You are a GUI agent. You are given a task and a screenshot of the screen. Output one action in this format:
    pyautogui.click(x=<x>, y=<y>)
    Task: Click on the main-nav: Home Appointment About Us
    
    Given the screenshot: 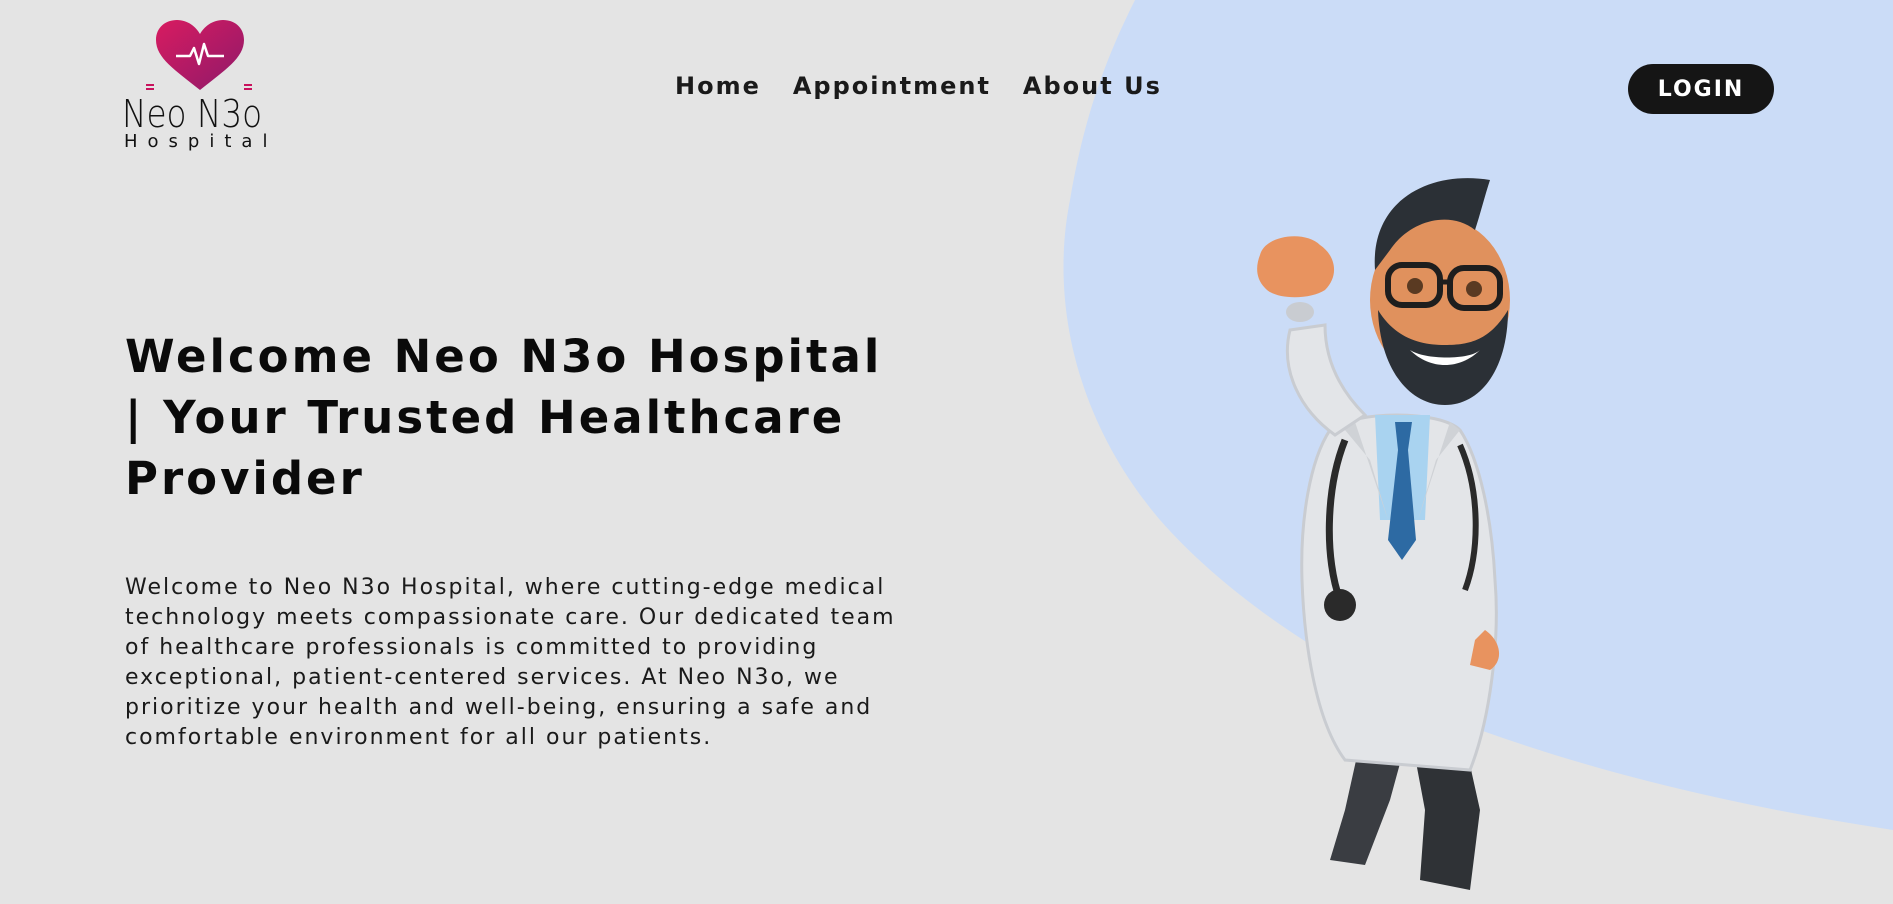 What is the action you would take?
    pyautogui.click(x=918, y=86)
    